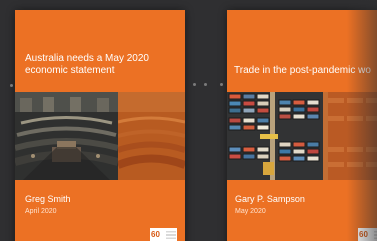  What do you see at coordinates (194, 84) in the screenshot?
I see `carousel-dot-middle-left` at bounding box center [194, 84].